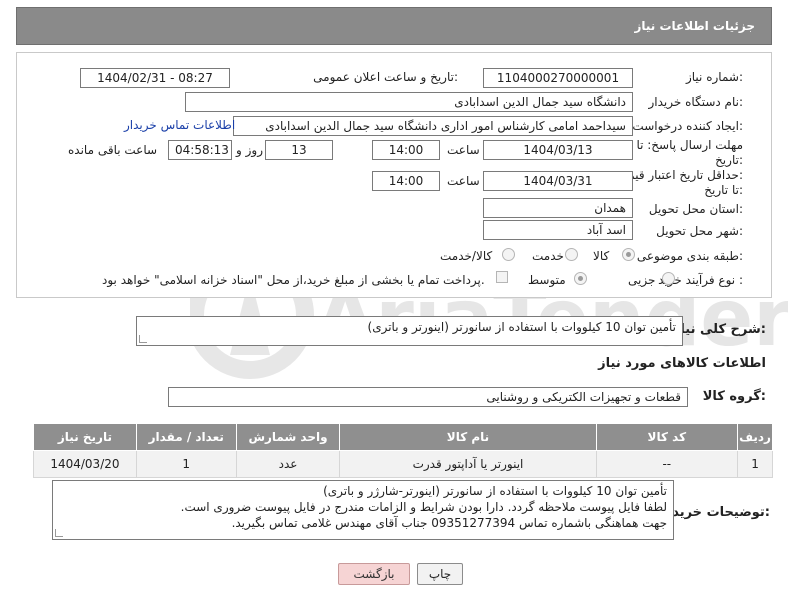 The height and width of the screenshot is (598, 788). I want to click on category-goods-service-label: کالا/خدمت, so click(466, 256).